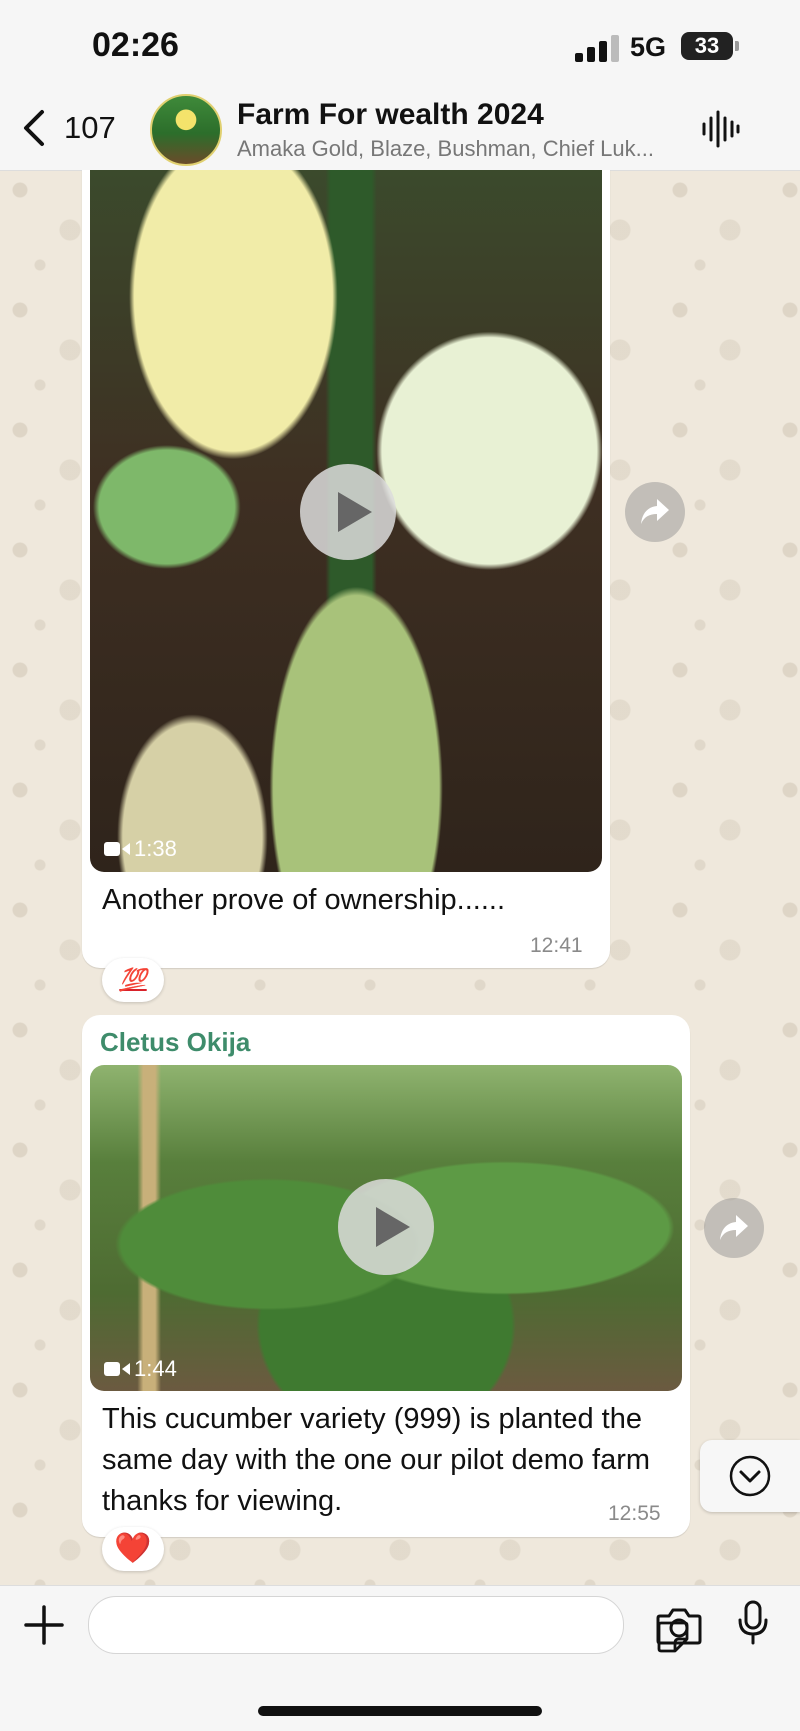 The width and height of the screenshot is (800, 1731). I want to click on unread-count: 107, so click(90, 127).